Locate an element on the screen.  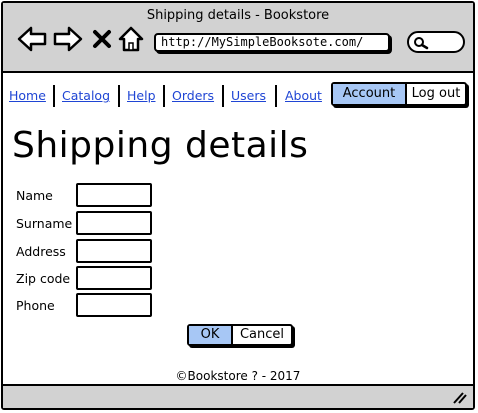
logout-button: Log out is located at coordinates (435, 94).